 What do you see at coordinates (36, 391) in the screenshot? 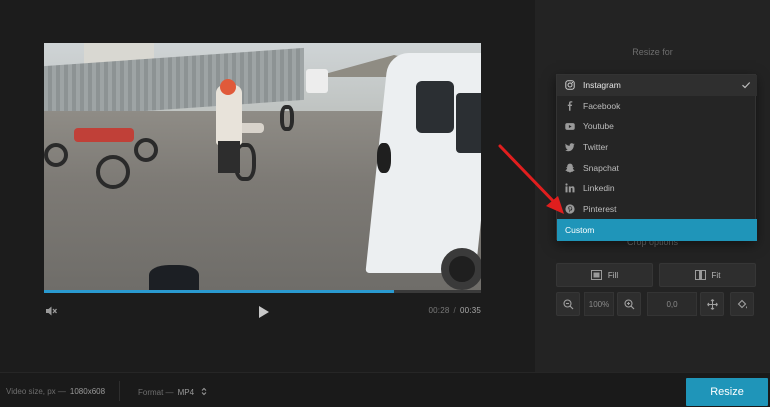
I see `video-size-label: Video size, px —` at bounding box center [36, 391].